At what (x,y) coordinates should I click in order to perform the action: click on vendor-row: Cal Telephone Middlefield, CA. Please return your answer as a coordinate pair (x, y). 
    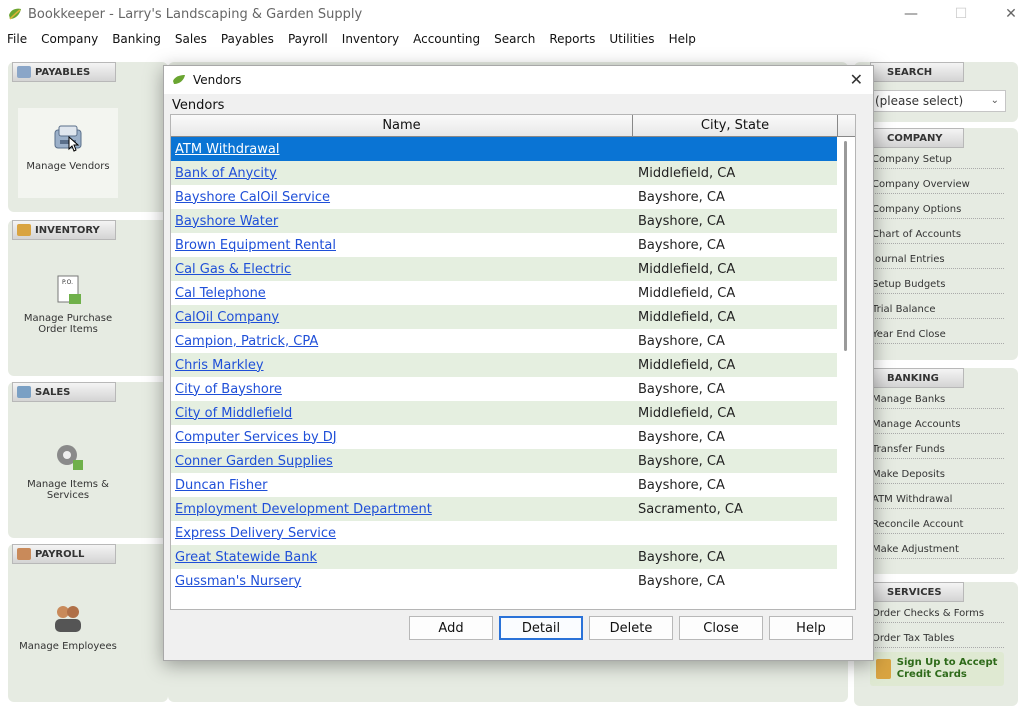
    Looking at the image, I should click on (504, 293).